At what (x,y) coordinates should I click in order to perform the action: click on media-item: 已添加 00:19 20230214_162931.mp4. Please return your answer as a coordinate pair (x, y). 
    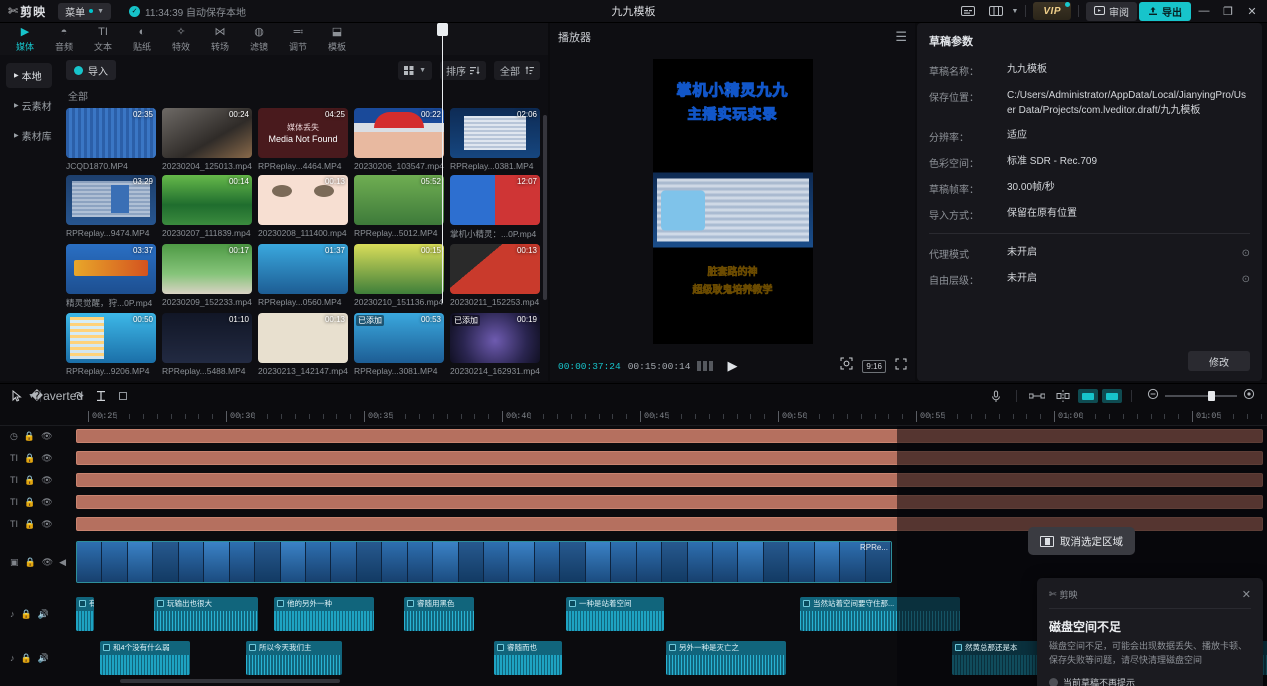
    Looking at the image, I should click on (495, 344).